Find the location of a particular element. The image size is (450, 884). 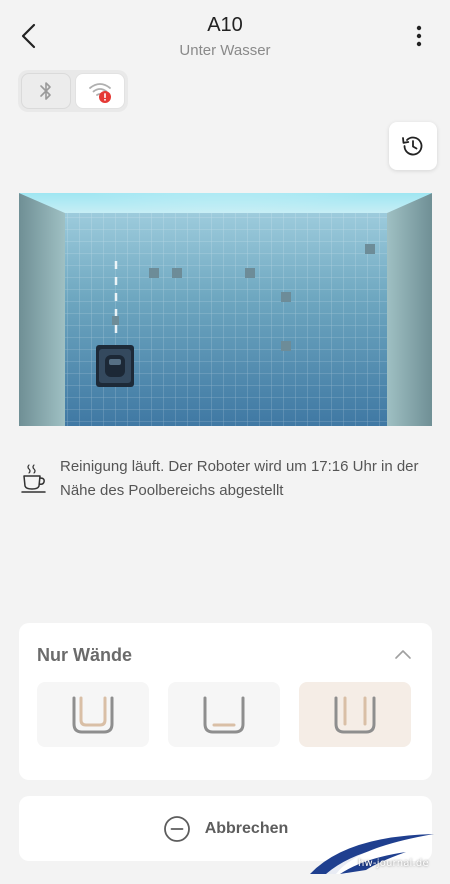

wifi-button is located at coordinates (100, 91).